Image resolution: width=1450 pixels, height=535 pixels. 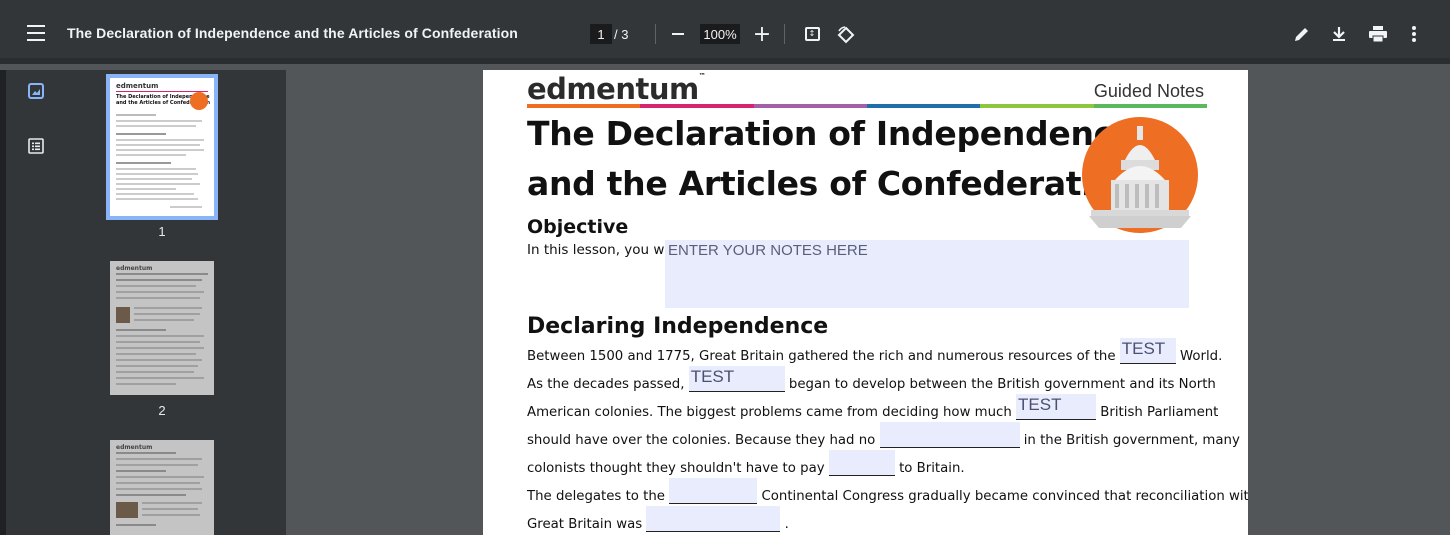 What do you see at coordinates (1414, 34) in the screenshot?
I see `more-vertical-icon` at bounding box center [1414, 34].